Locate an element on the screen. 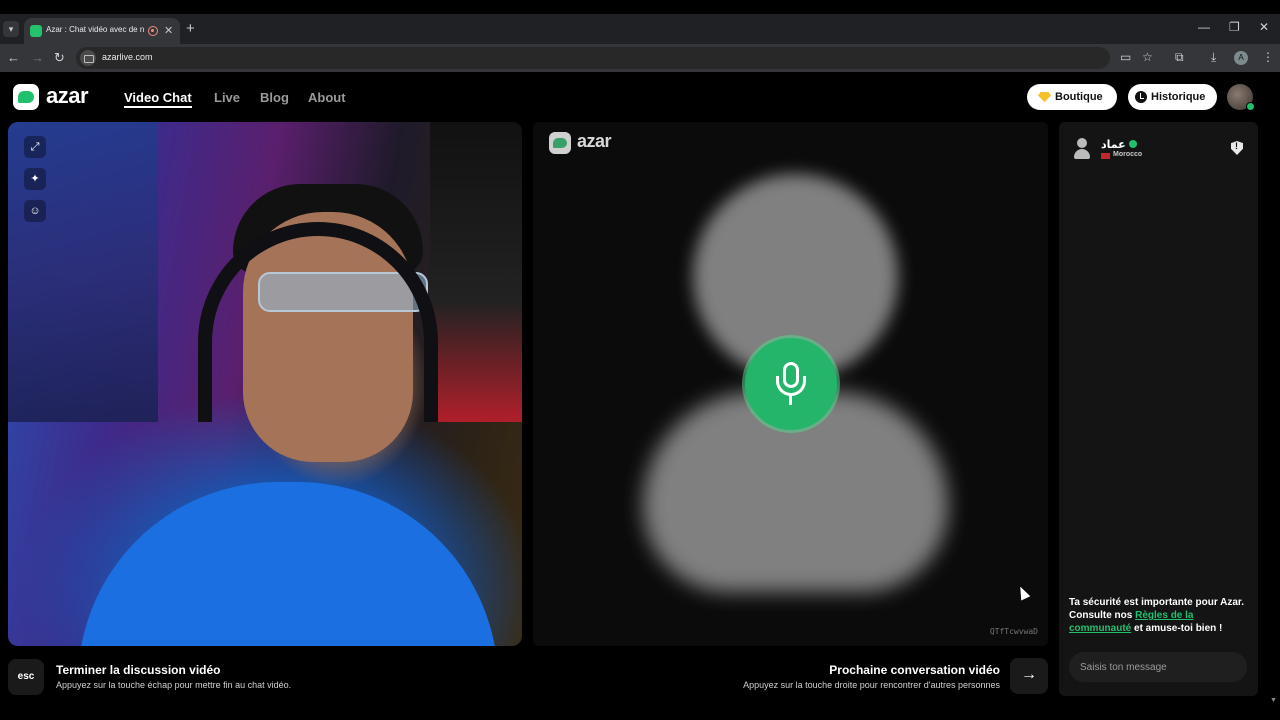 This screenshot has width=1280, height=720. end-chat-button: esc is located at coordinates (26, 677).